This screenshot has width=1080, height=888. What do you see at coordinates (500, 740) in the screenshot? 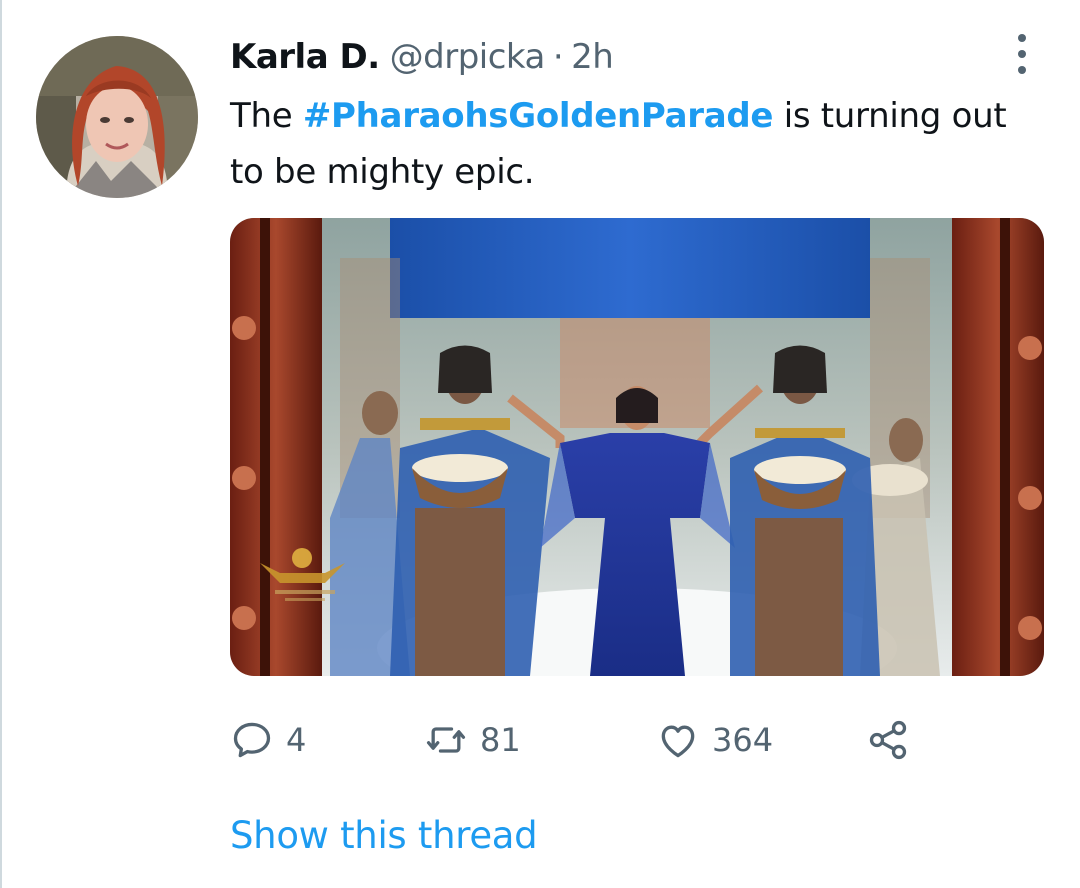
I see `retweet-count: 81` at bounding box center [500, 740].